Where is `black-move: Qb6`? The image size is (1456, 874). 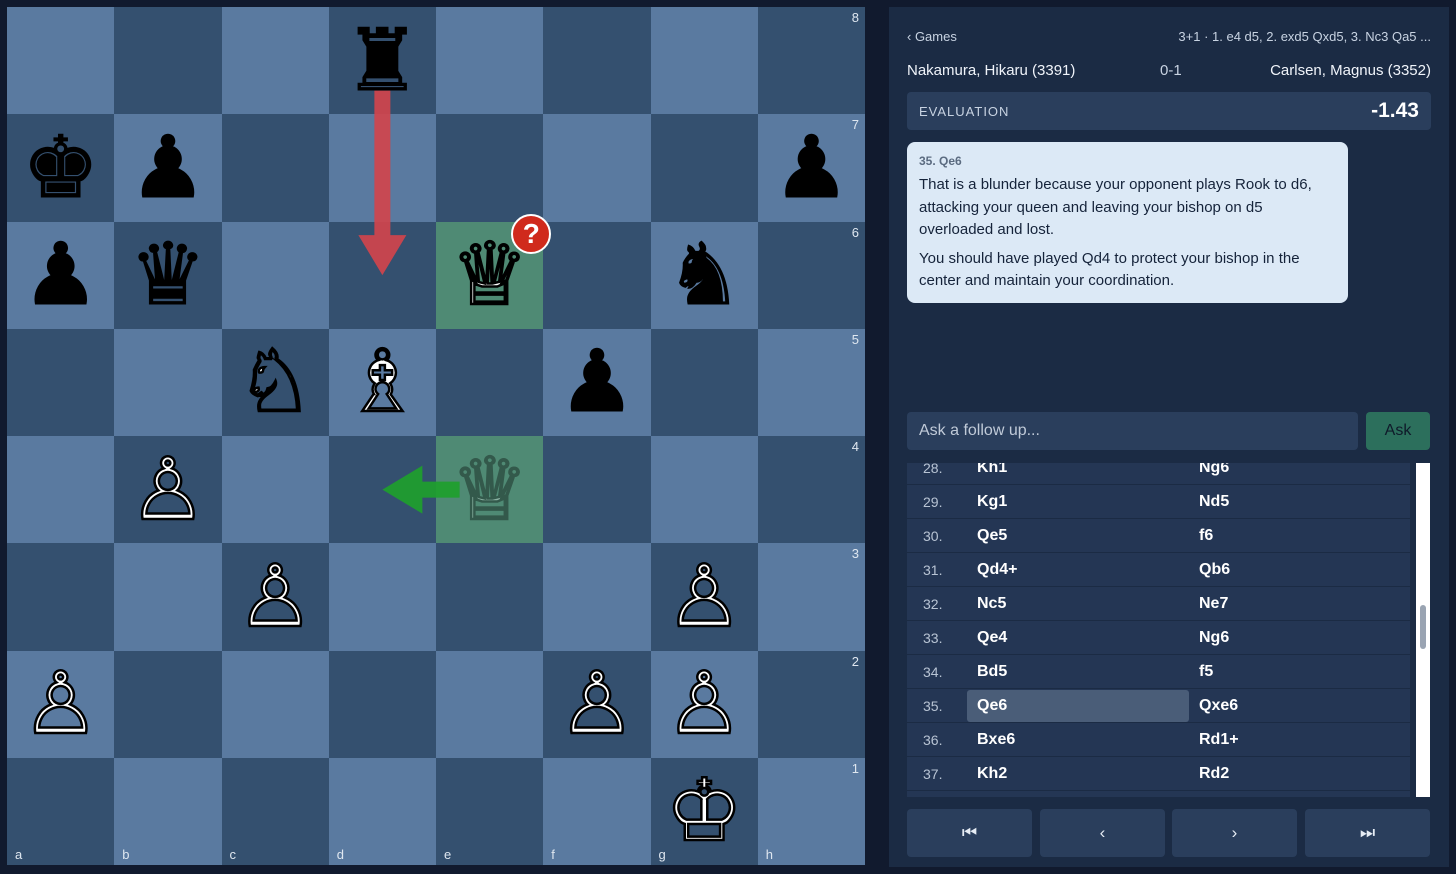
black-move: Qb6 is located at coordinates (1299, 570).